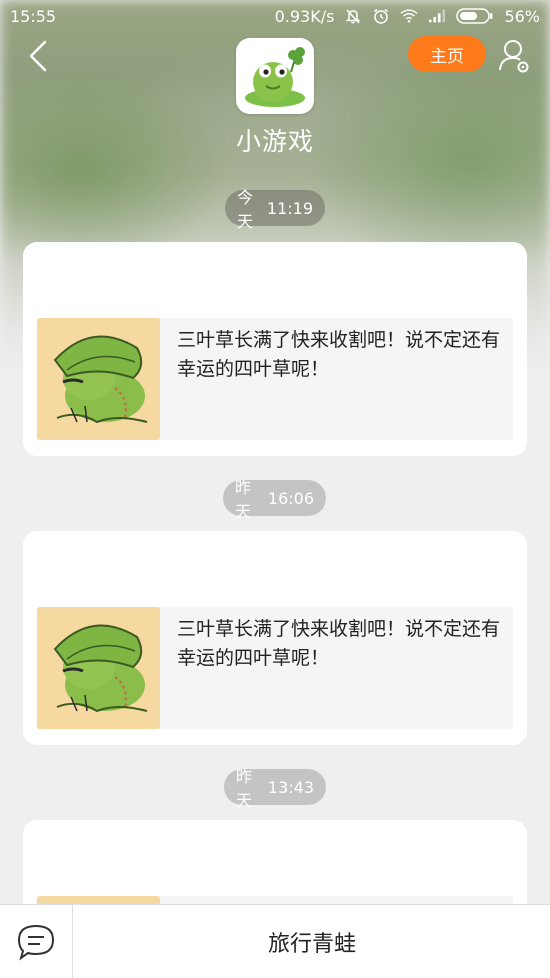  I want to click on wifi-icon, so click(409, 16).